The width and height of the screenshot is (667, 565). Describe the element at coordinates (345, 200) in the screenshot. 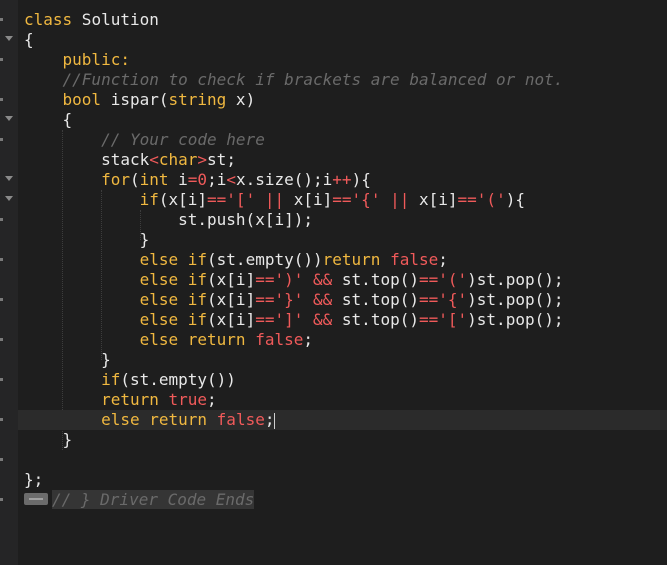

I see `code-line: if(x[i]=='[' || x[i]=='{' || x[i]=='('){` at that location.